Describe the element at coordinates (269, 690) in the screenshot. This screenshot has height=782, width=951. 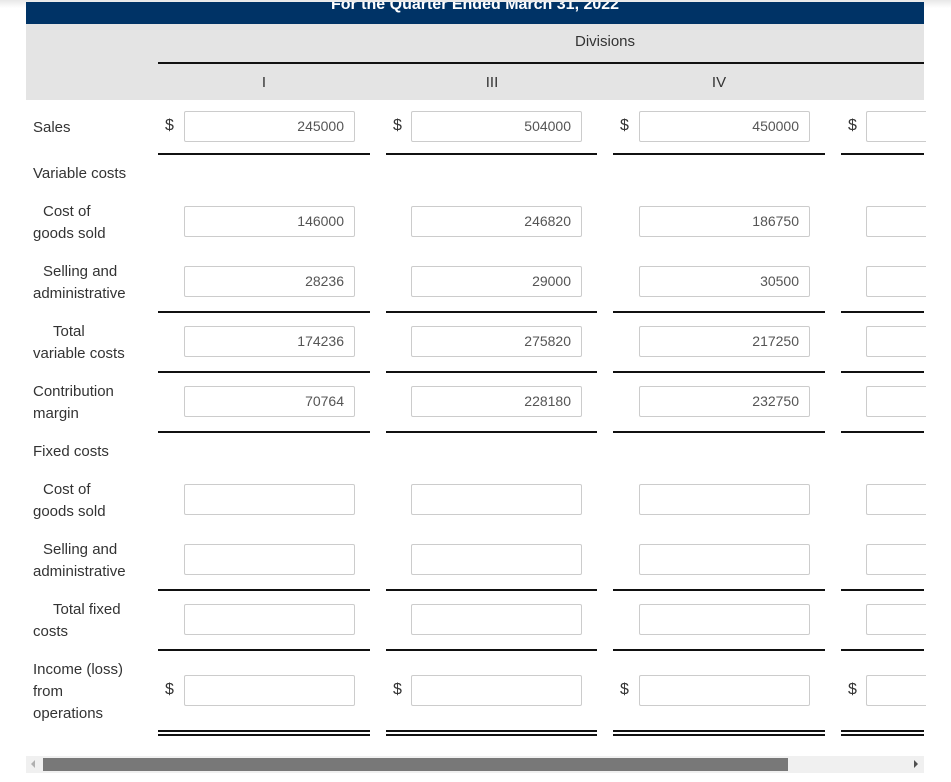
I see `income-input-i` at that location.